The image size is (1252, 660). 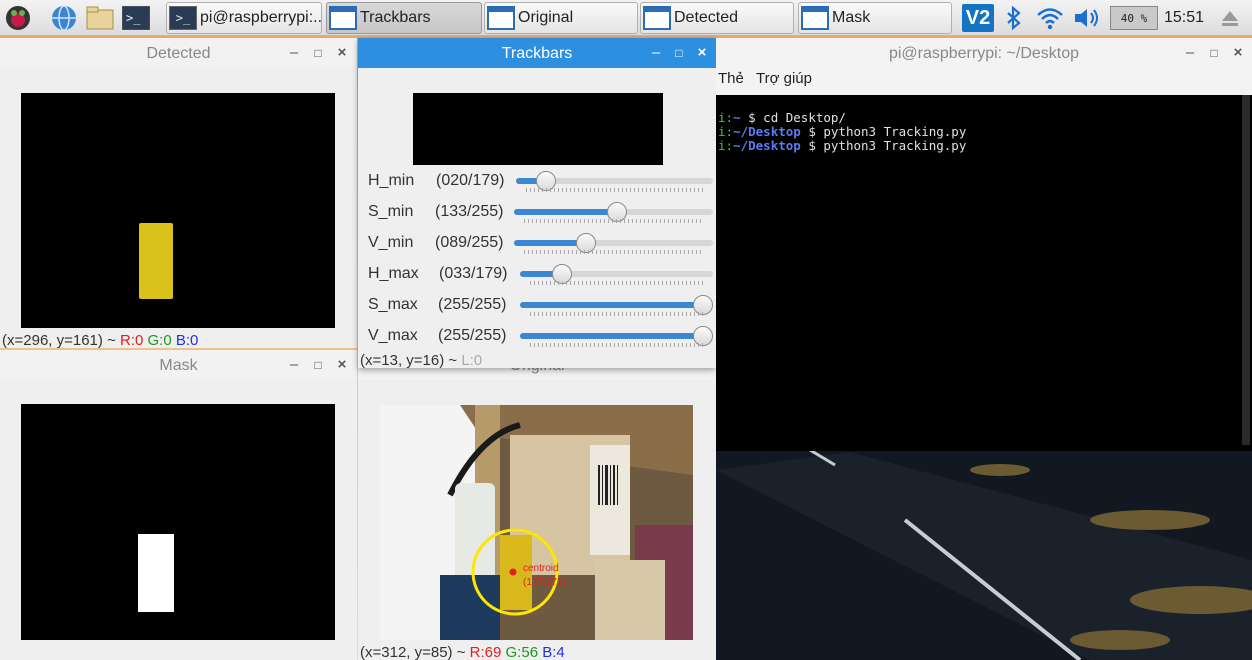 What do you see at coordinates (393, 335) in the screenshot?
I see `trackbar-label: V_max` at bounding box center [393, 335].